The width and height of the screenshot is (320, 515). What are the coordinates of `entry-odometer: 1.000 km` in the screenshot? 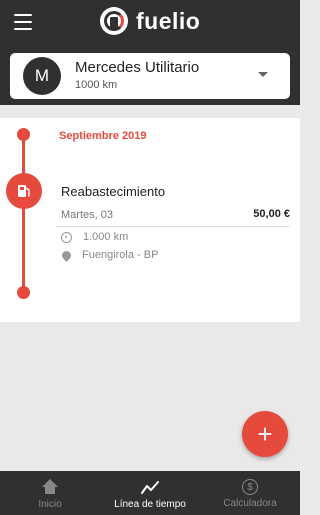 It's located at (106, 237).